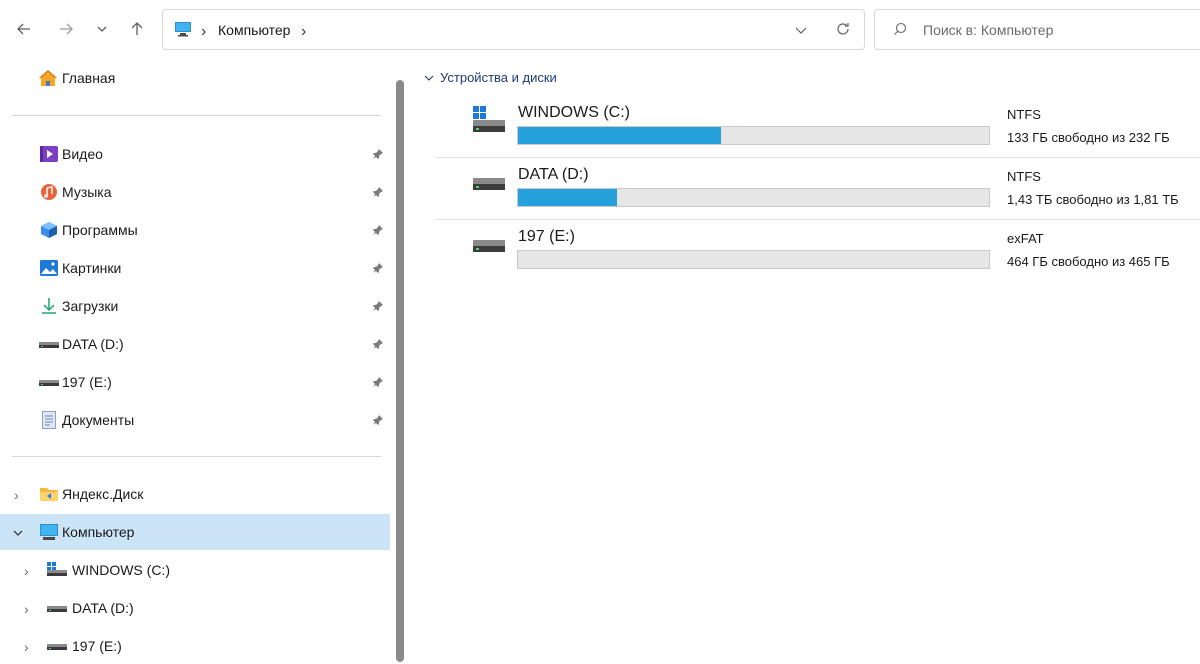 This screenshot has width=1200, height=664. I want to click on sidebar-item-label: Загрузки, so click(90, 306).